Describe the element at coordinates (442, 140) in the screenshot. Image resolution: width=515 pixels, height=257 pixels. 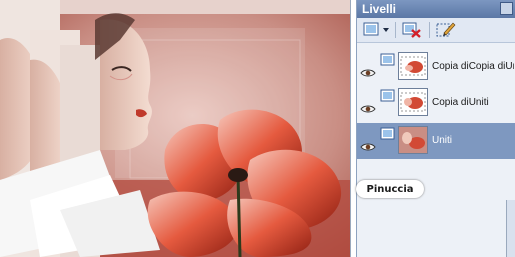
I see `layer-name: Uniti` at that location.